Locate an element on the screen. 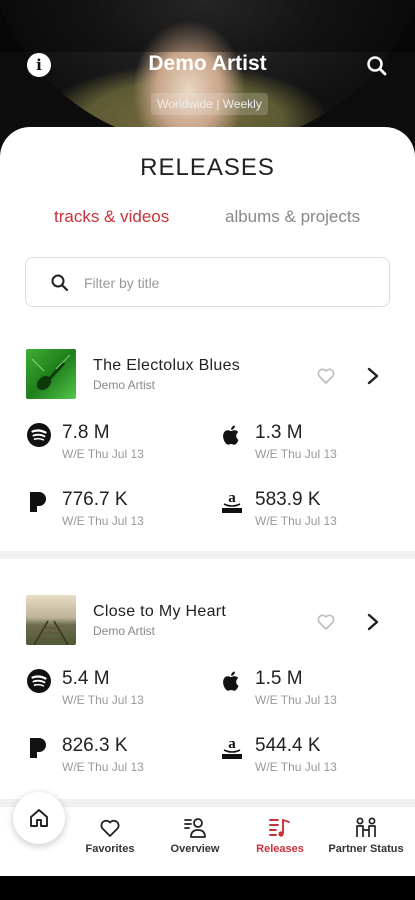 This screenshot has height=900, width=415. home-icon is located at coordinates (39, 818).